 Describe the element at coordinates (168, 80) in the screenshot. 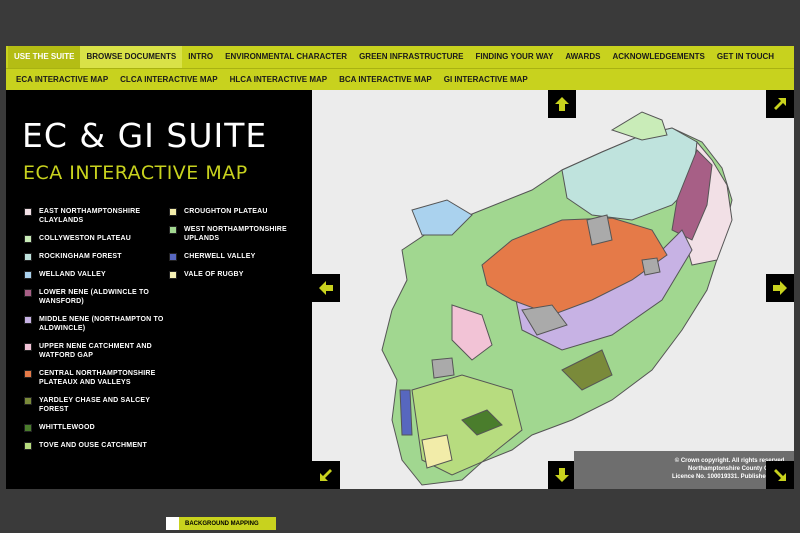

I see `subnav-clca-map: CLCA INTERACTIVE MAP` at that location.